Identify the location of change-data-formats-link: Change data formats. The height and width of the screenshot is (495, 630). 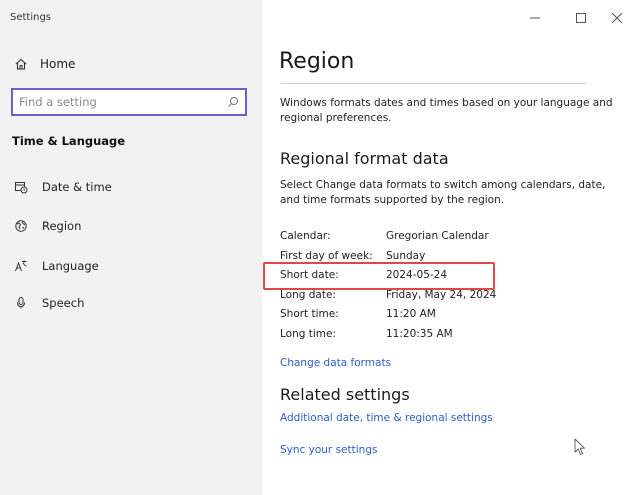
(335, 363).